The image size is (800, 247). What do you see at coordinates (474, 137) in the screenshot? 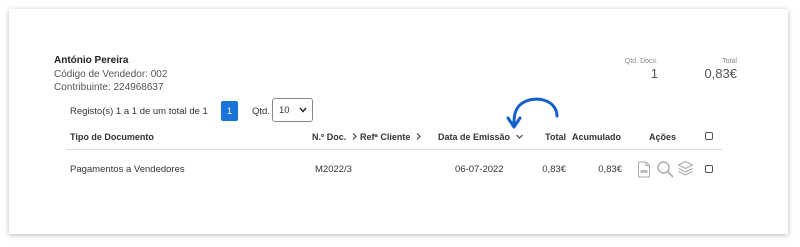
I see `header-issue-date-label: Data de Emissão` at bounding box center [474, 137].